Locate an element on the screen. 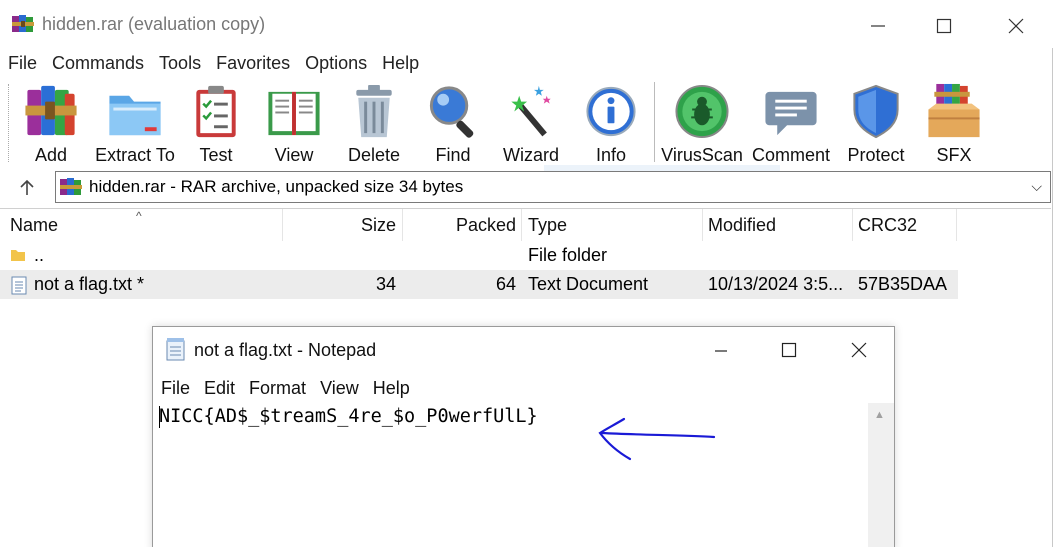 This screenshot has width=1053, height=547. window-title: hidden.rar (evaluation copy) is located at coordinates (154, 24).